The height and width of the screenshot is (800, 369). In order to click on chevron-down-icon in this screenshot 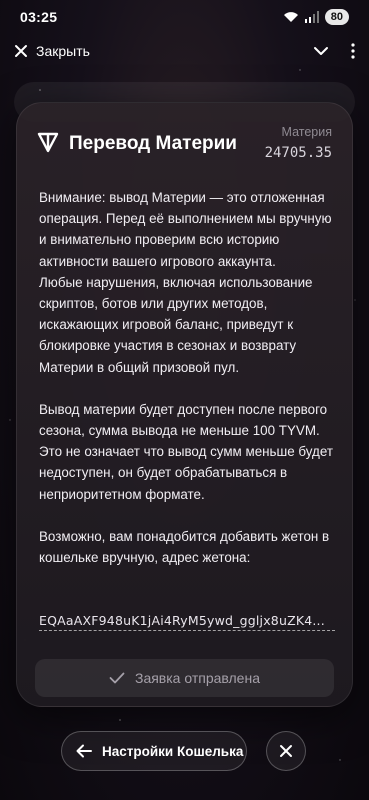, I will do `click(321, 51)`.